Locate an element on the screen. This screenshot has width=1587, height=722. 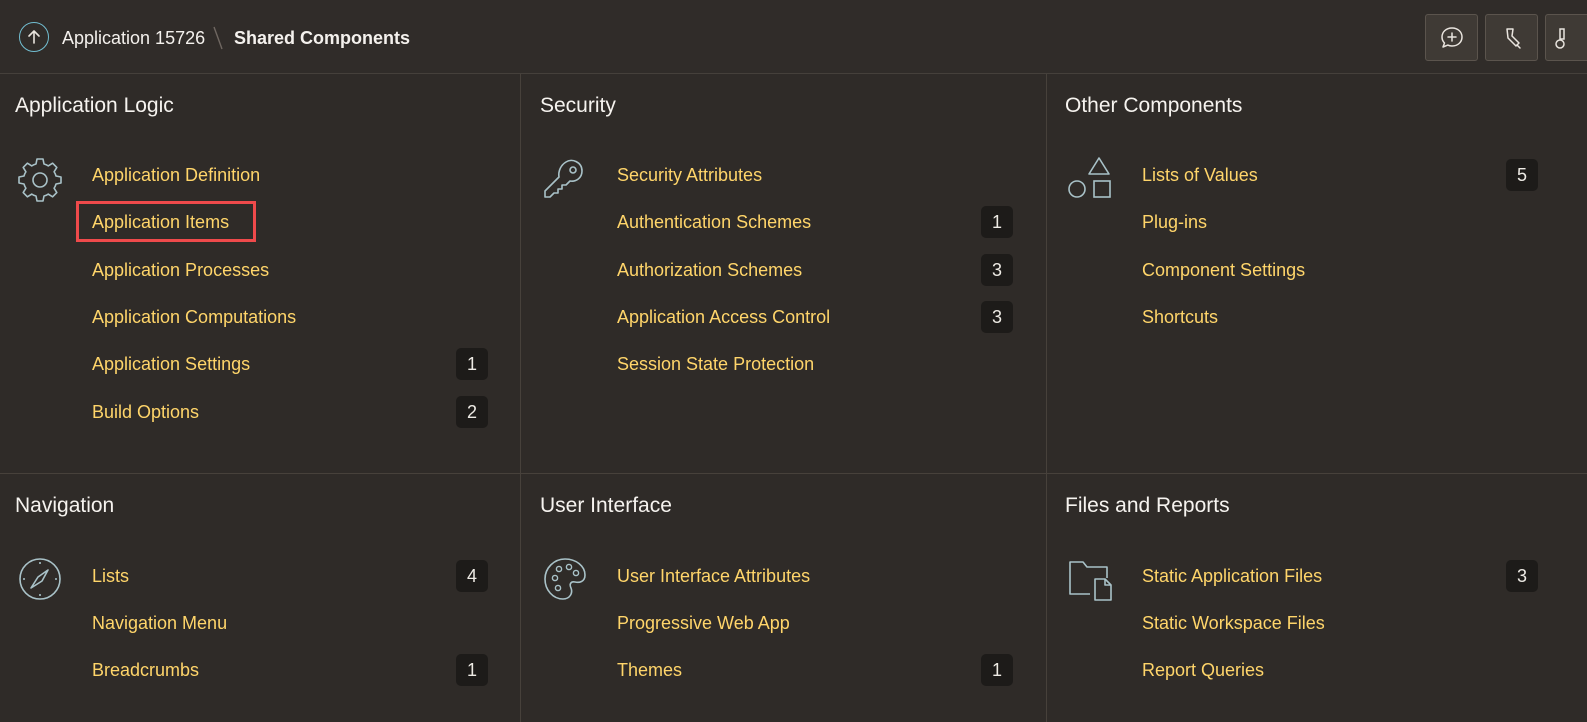
compass-icon is located at coordinates (40, 579).